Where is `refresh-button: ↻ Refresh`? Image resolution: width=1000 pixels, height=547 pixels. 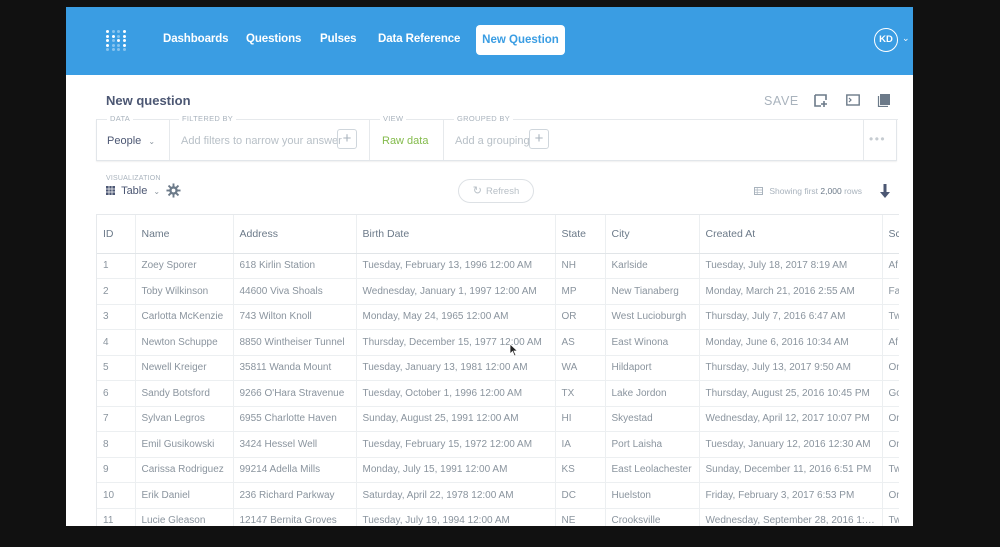
refresh-button: ↻ Refresh is located at coordinates (496, 191).